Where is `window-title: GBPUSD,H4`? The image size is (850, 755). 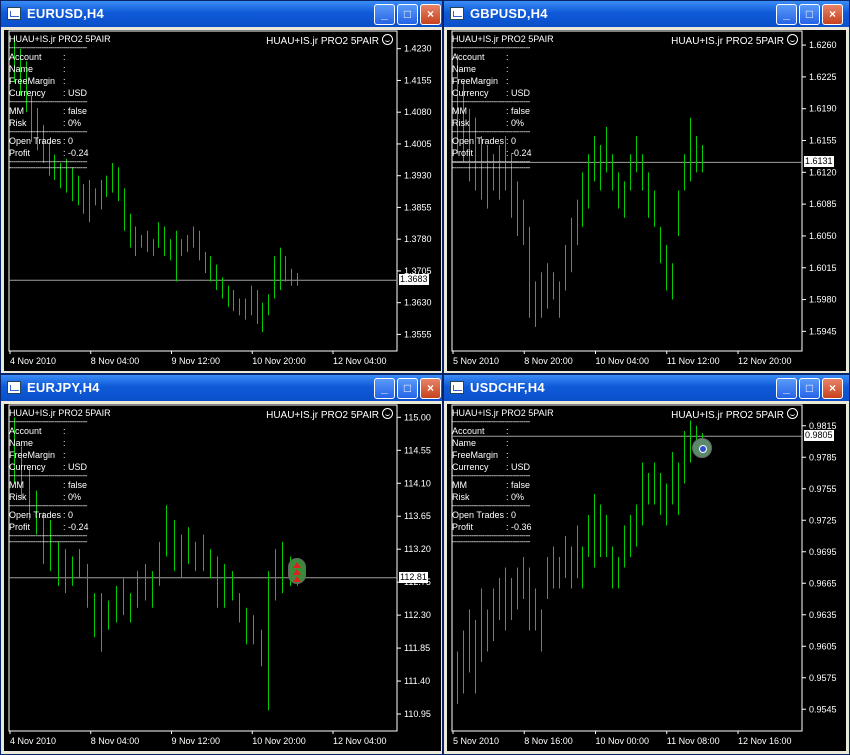 window-title: GBPUSD,H4 is located at coordinates (509, 13).